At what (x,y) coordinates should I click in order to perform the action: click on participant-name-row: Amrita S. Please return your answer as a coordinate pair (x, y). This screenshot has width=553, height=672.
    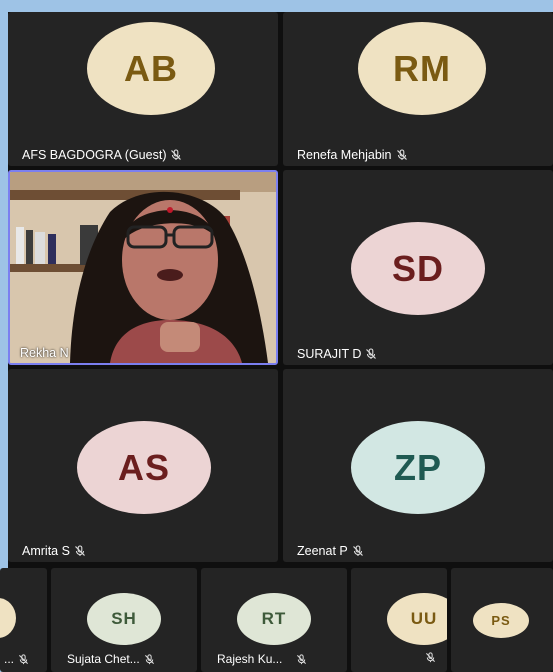
    Looking at the image, I should click on (54, 551).